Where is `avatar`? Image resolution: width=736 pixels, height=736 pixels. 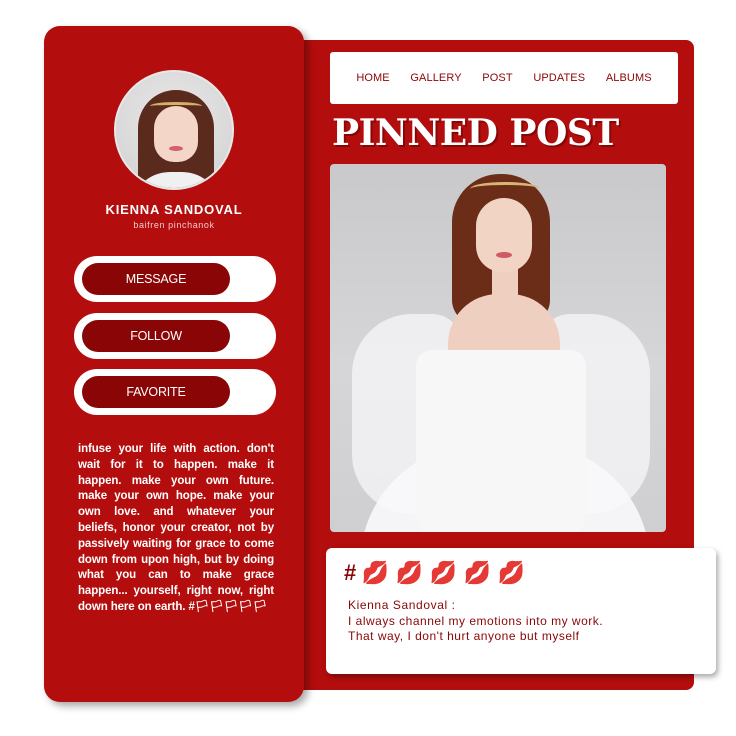 avatar is located at coordinates (174, 130).